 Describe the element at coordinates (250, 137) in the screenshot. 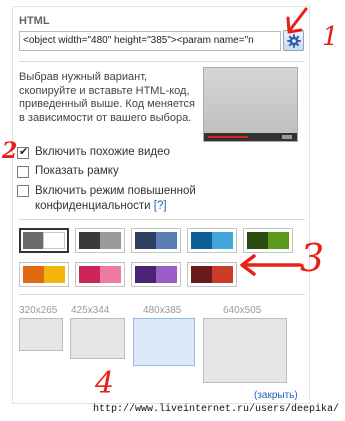

I see `player-control-bar` at that location.